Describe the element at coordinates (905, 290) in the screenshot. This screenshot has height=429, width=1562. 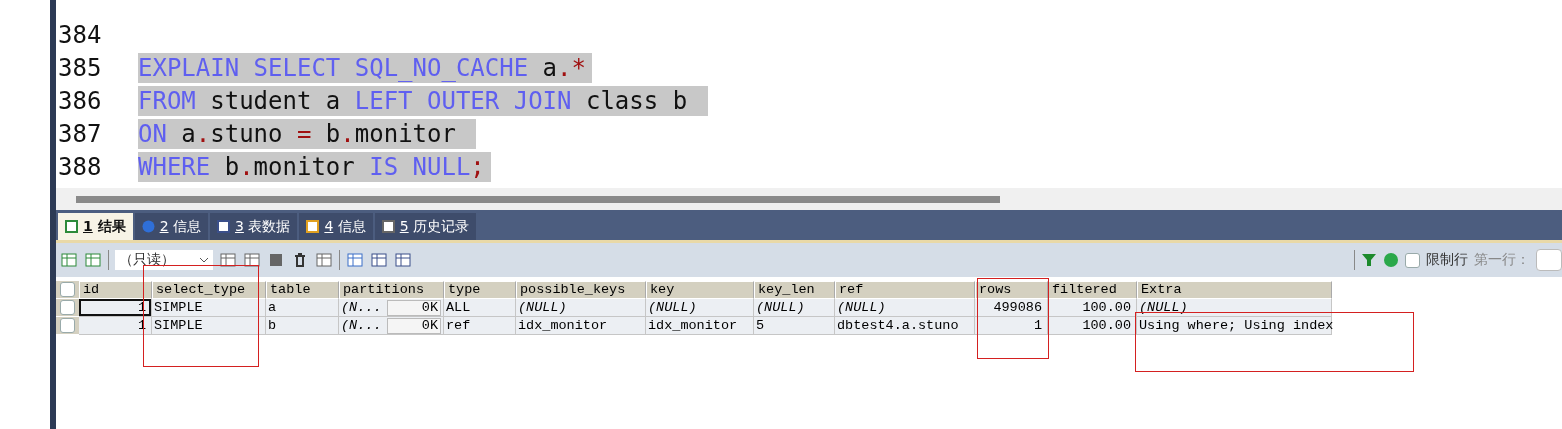
I see `column-header: ref` at that location.